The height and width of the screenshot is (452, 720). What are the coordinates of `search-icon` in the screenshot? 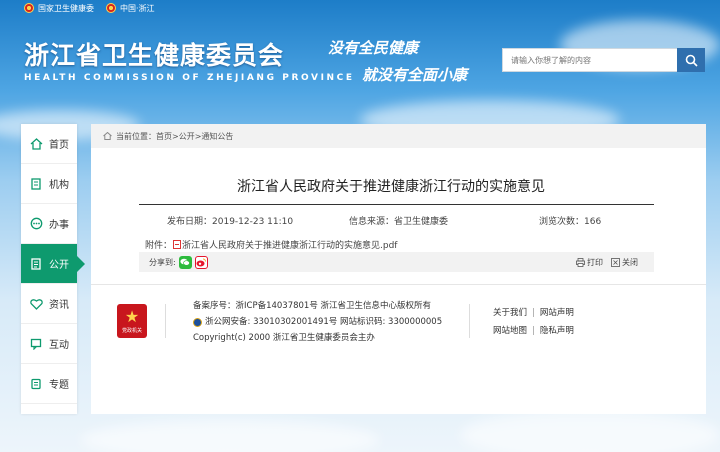 It's located at (691, 60).